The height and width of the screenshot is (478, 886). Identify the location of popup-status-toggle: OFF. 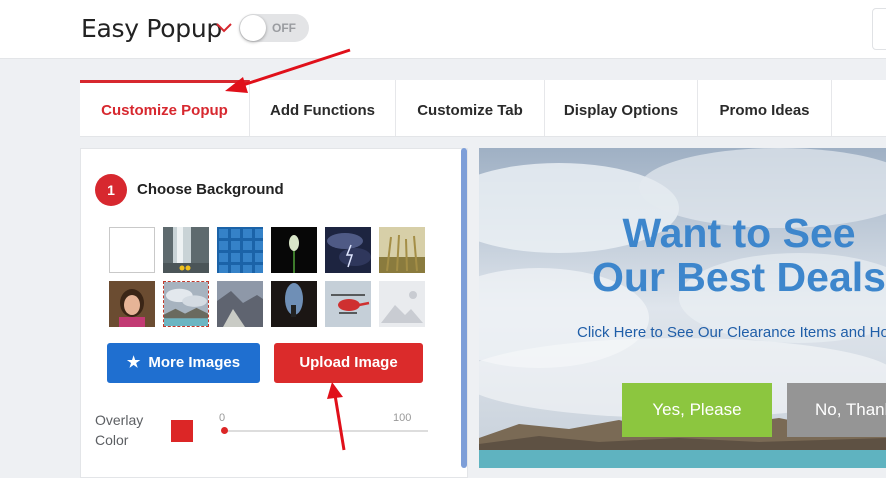
(274, 28).